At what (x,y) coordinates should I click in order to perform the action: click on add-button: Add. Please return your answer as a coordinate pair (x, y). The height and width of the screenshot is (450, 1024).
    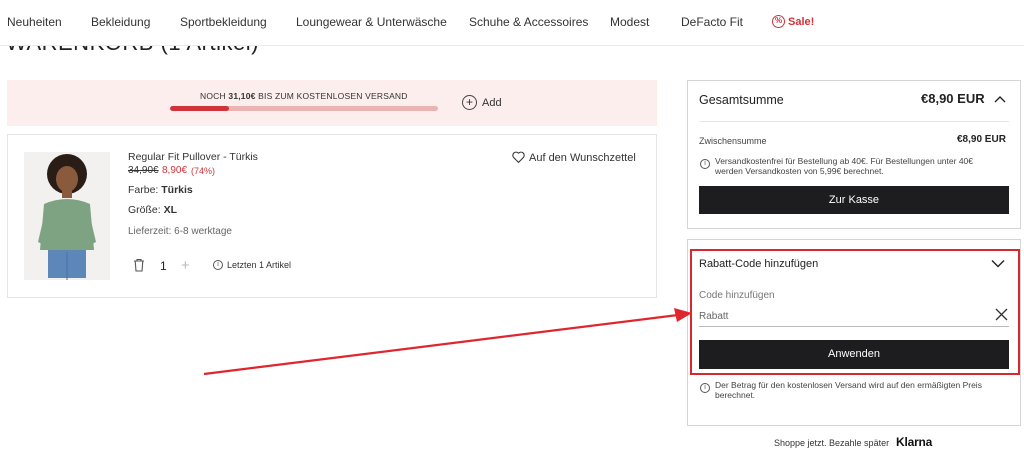
    Looking at the image, I should click on (492, 103).